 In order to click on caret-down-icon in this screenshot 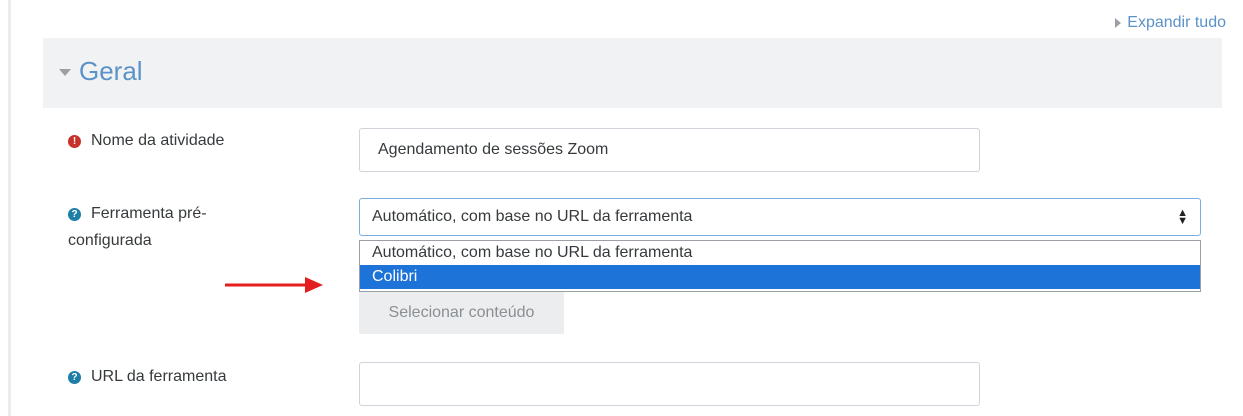, I will do `click(65, 72)`.